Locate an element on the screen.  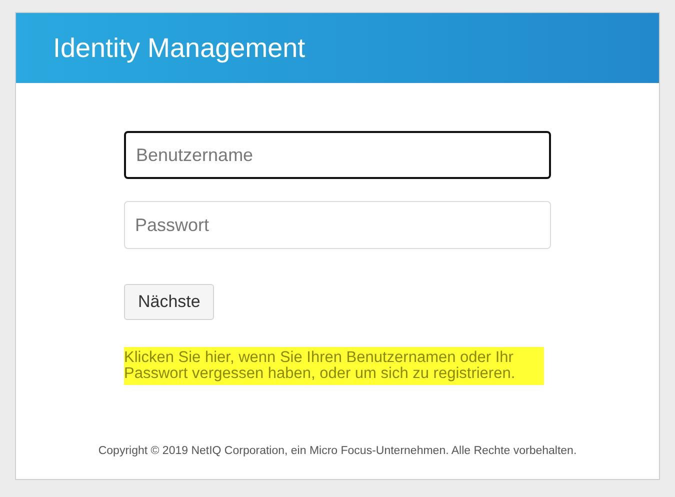
password-field: Passwort is located at coordinates (337, 225).